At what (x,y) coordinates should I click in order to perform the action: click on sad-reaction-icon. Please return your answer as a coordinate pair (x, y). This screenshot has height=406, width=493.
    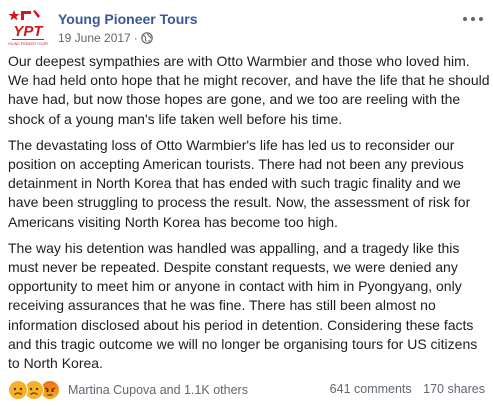
    Looking at the image, I should click on (18, 390).